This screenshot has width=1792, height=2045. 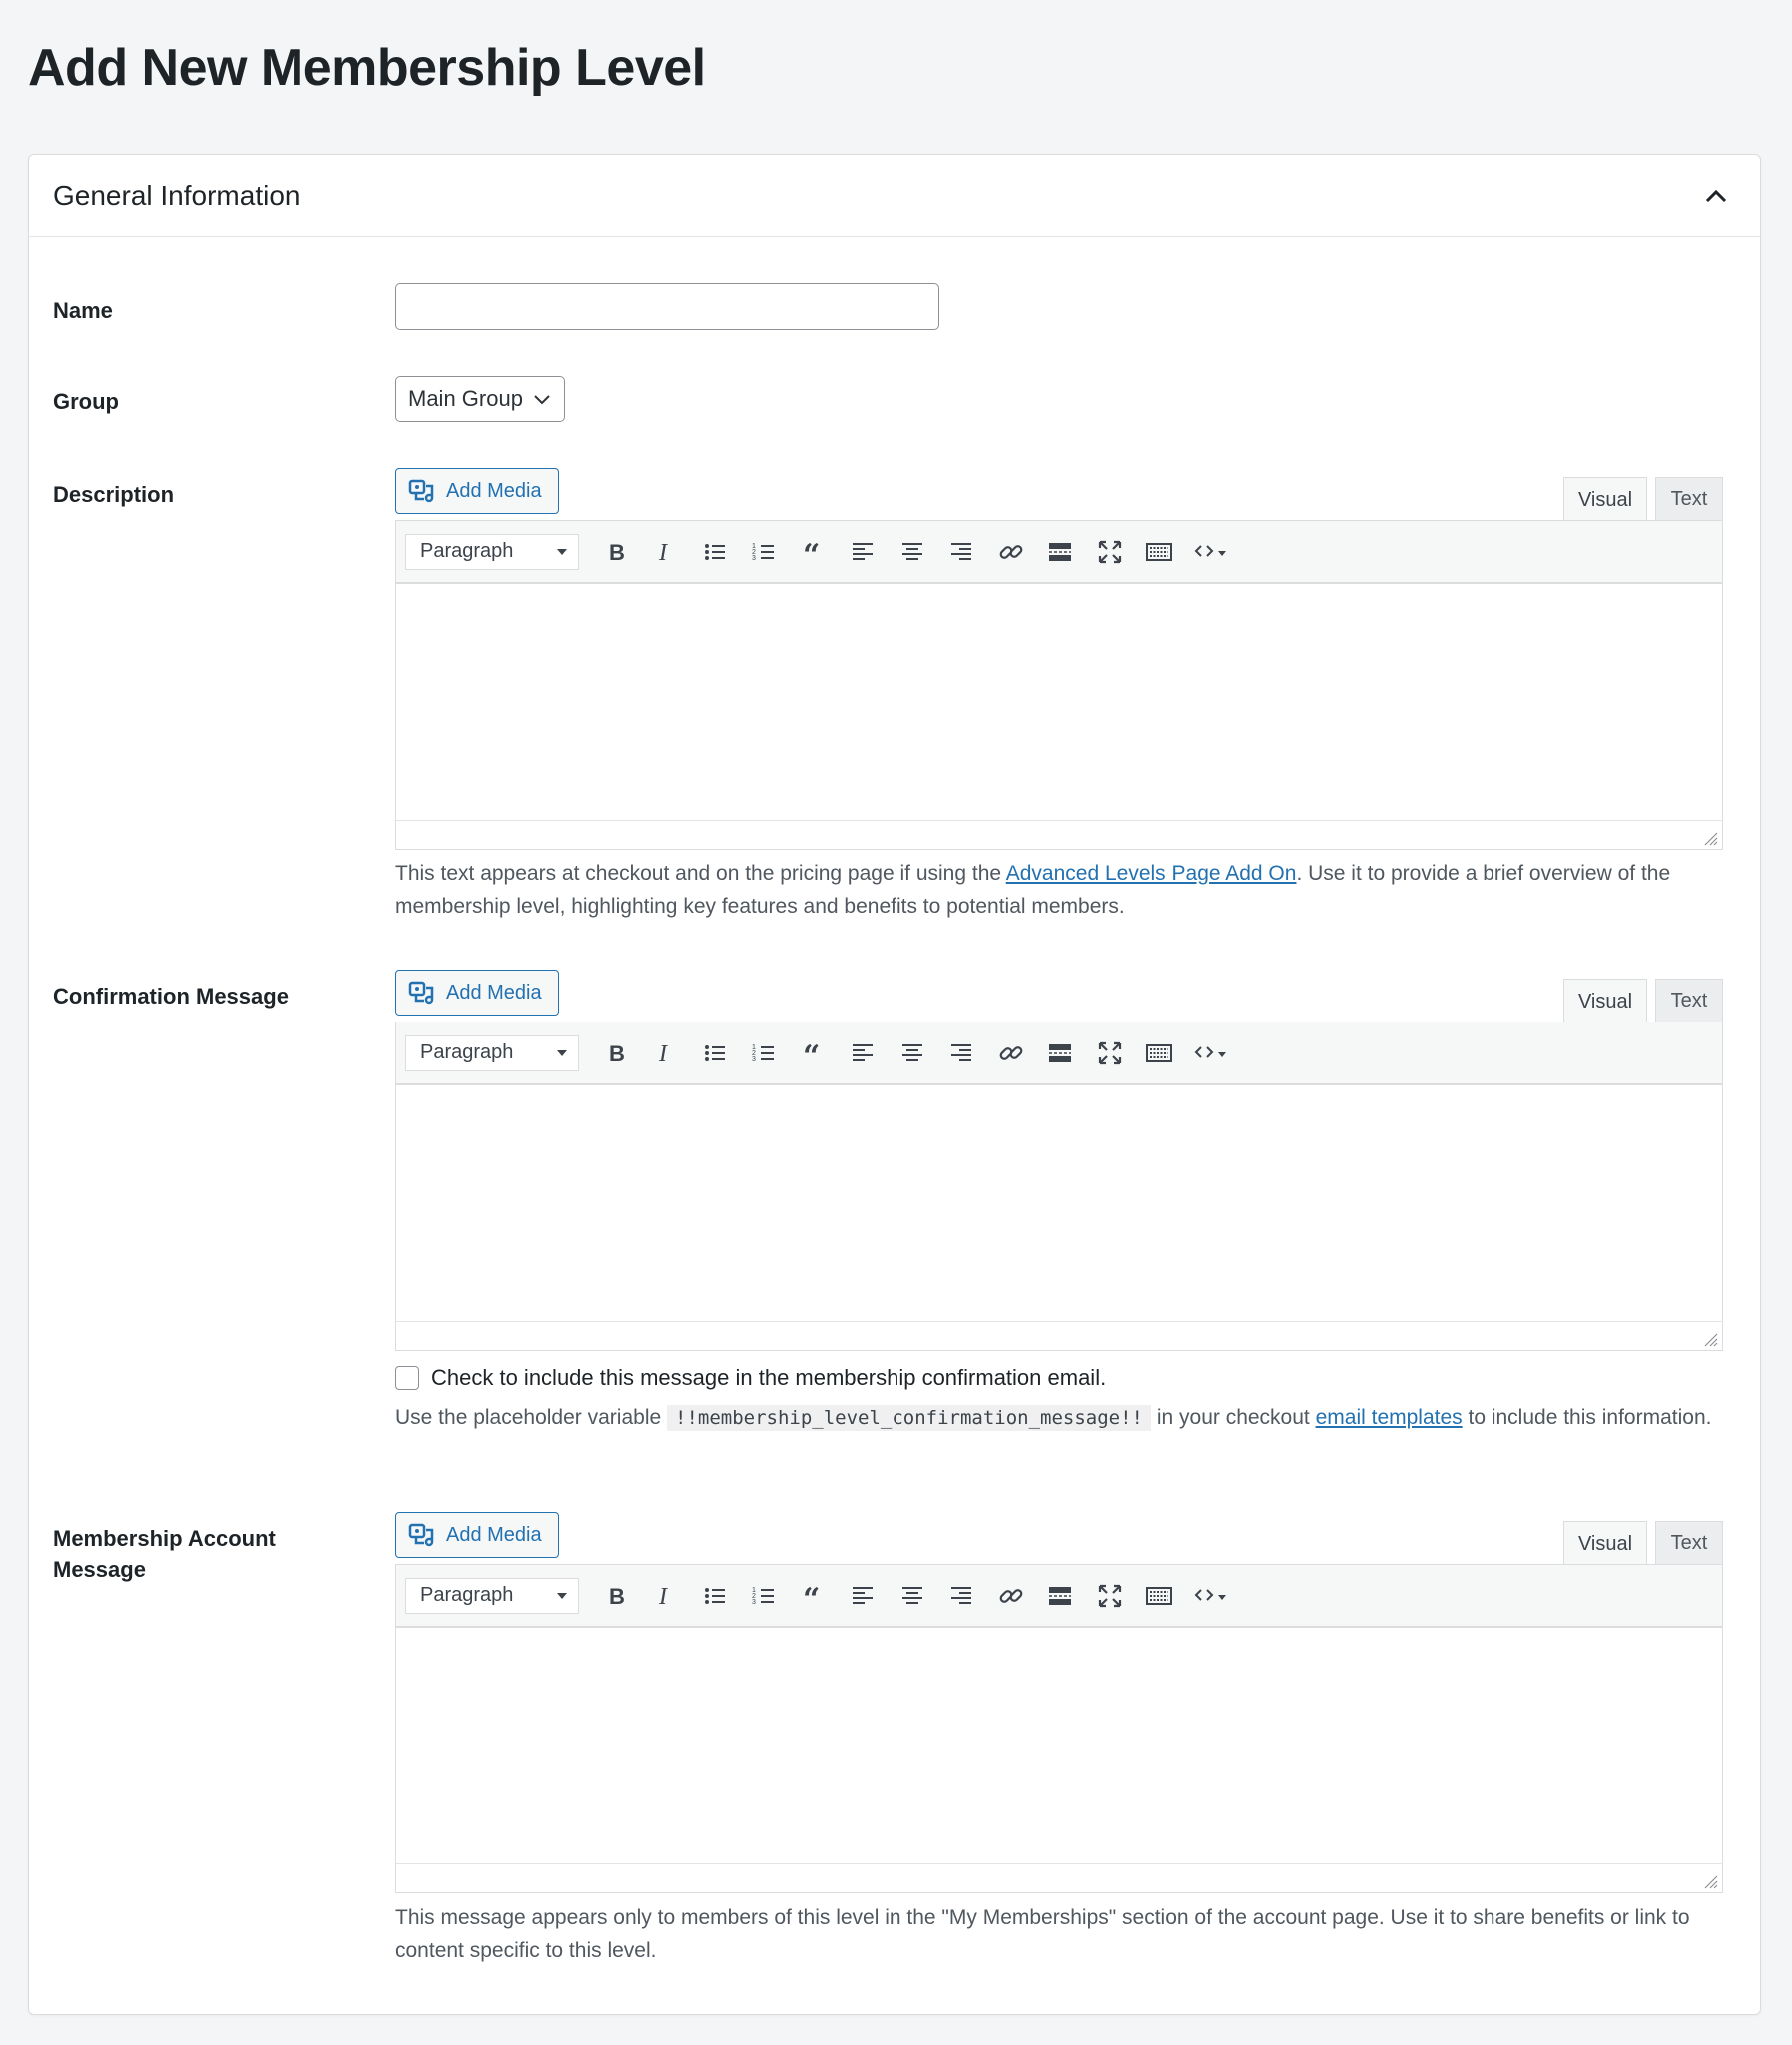 What do you see at coordinates (466, 398) in the screenshot?
I see `group-select-value: Main Group` at bounding box center [466, 398].